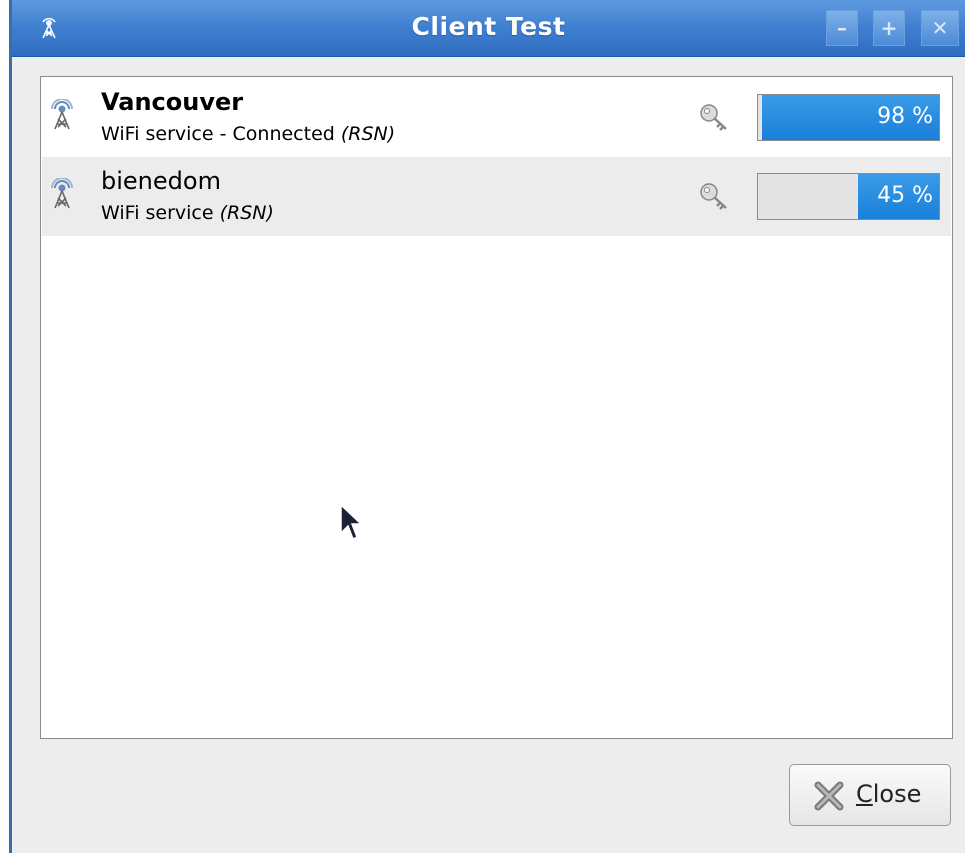 The height and width of the screenshot is (853, 965). I want to click on close-button-label: Close, so click(888, 794).